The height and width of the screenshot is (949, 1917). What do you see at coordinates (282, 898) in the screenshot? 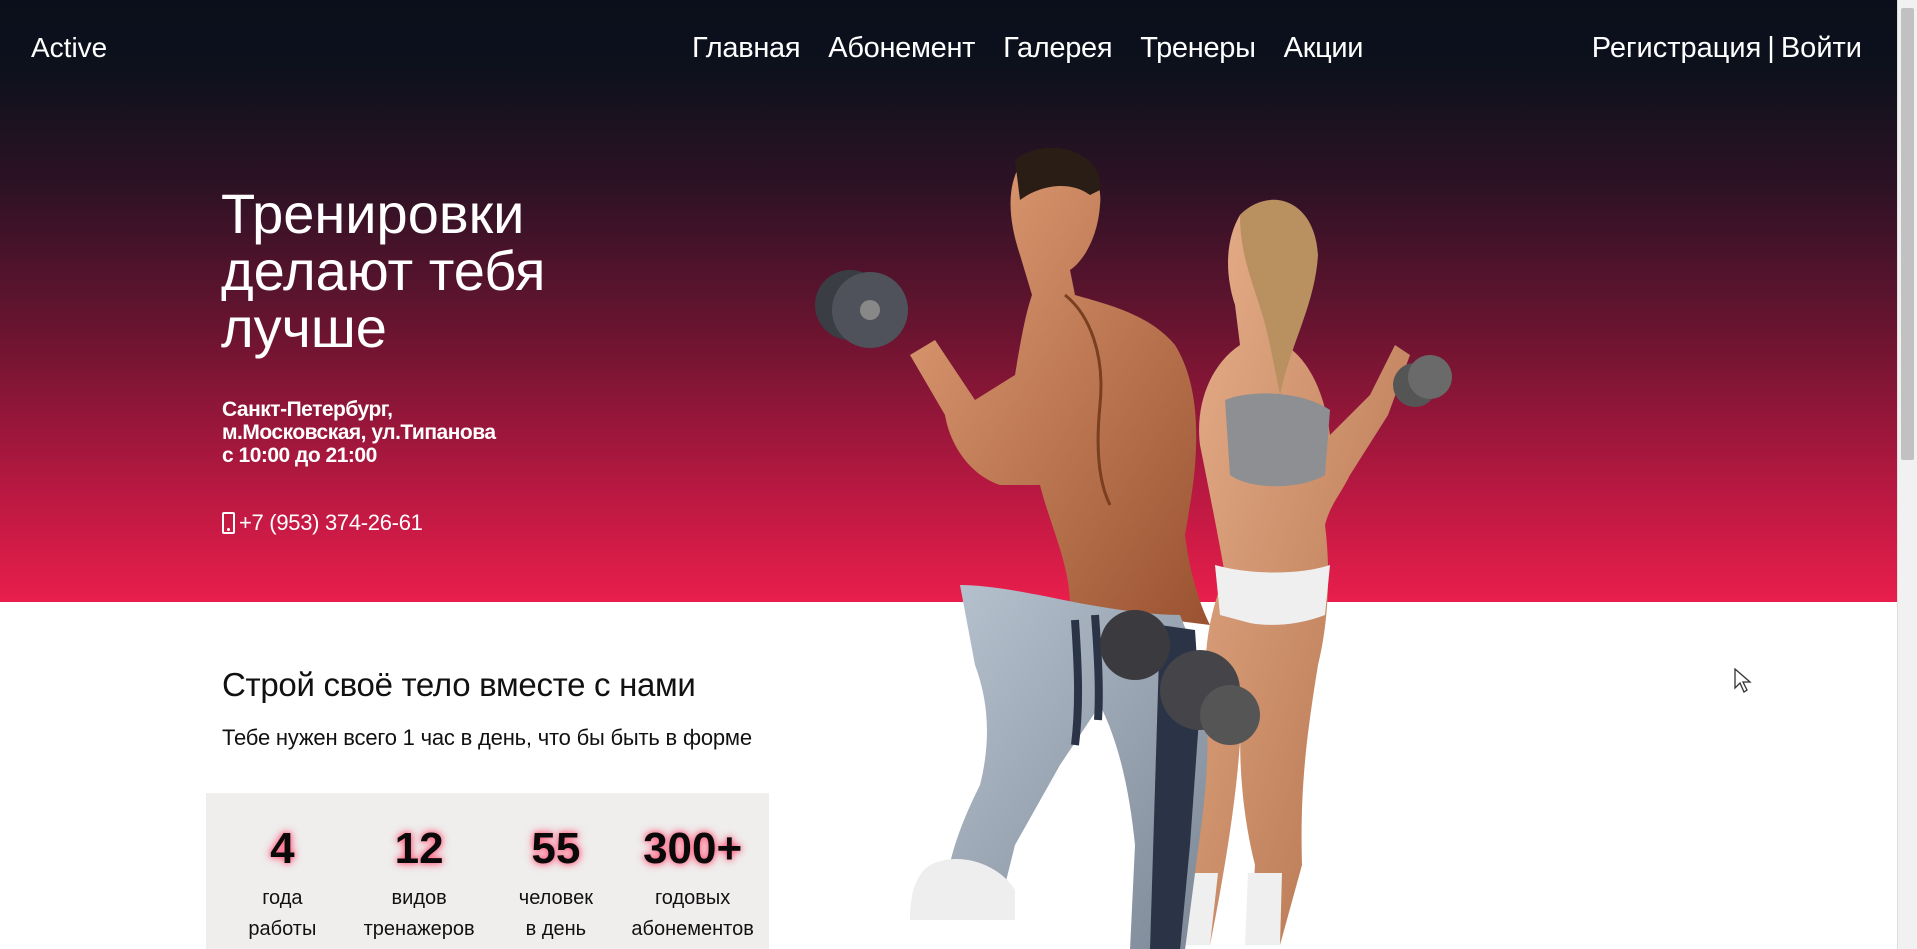
I see `stat-label-line1: года` at bounding box center [282, 898].